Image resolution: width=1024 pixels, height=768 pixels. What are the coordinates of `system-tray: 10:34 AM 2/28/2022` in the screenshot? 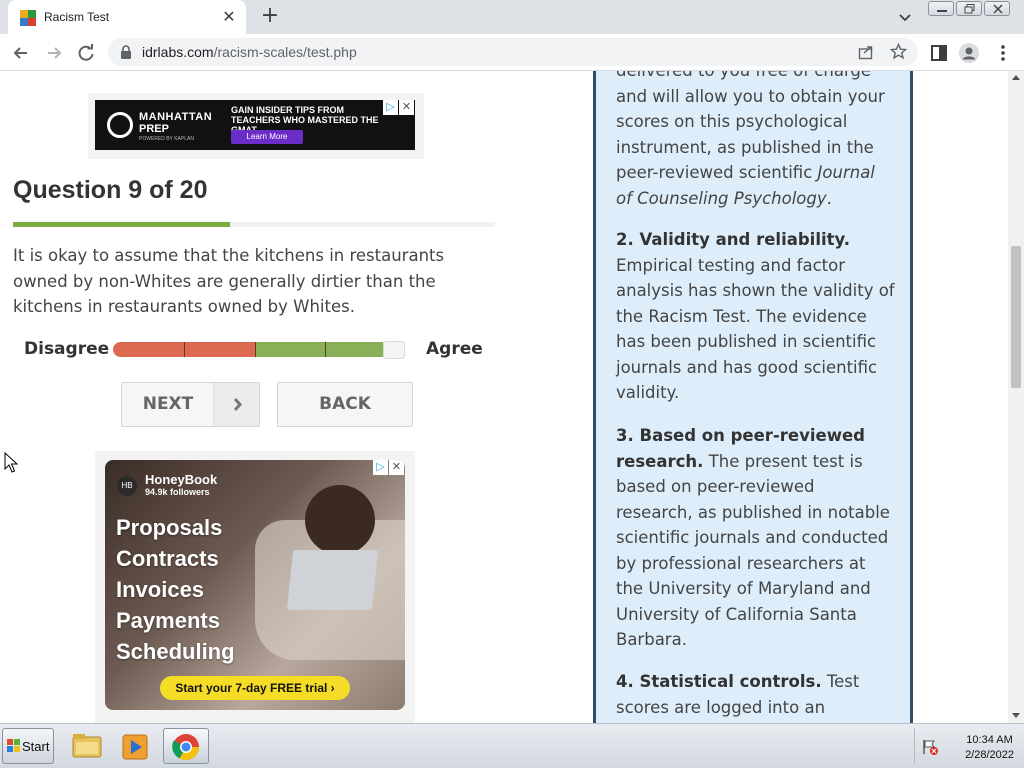 It's located at (967, 746).